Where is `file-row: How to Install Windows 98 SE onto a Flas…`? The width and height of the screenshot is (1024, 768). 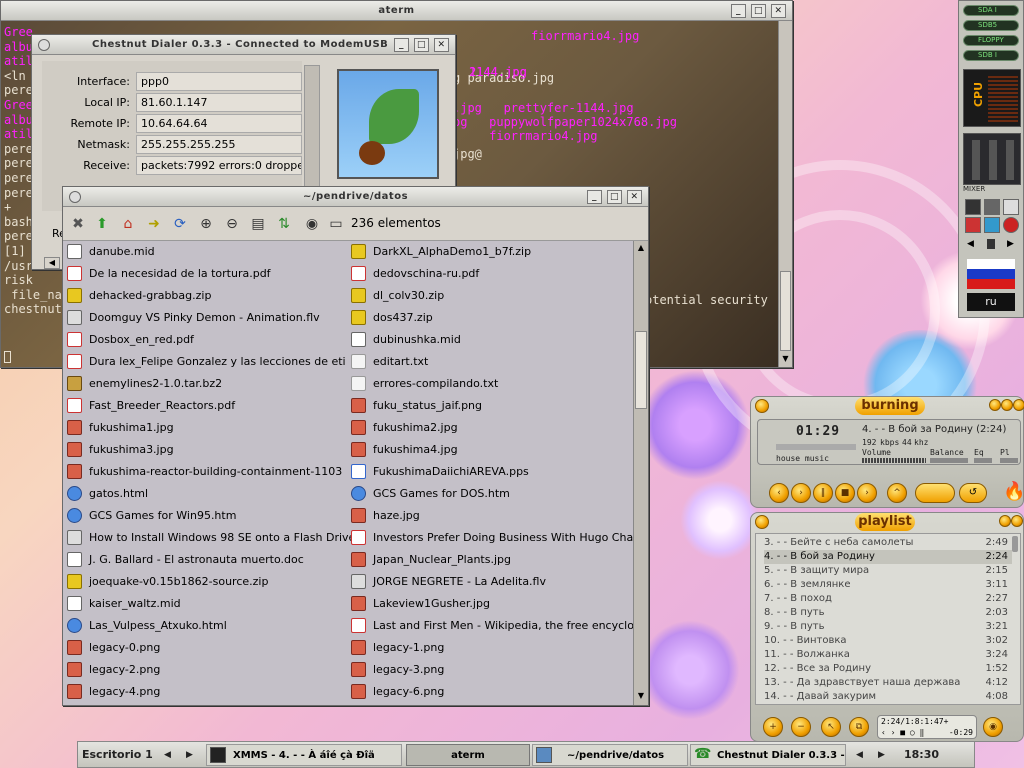
file-row: How to Install Windows 98 SE onto a Flas… is located at coordinates (209, 538).